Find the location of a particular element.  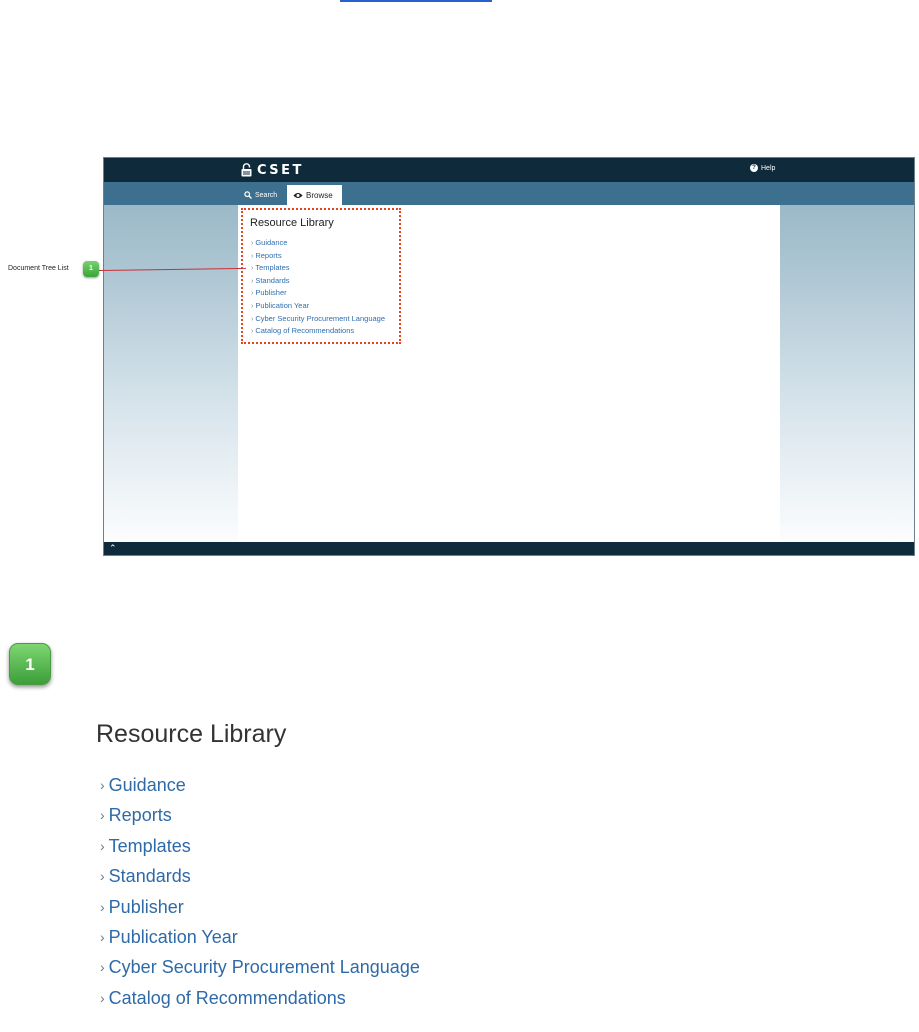

tree-item-label: Cyber Security Procurement Language is located at coordinates (320, 318).